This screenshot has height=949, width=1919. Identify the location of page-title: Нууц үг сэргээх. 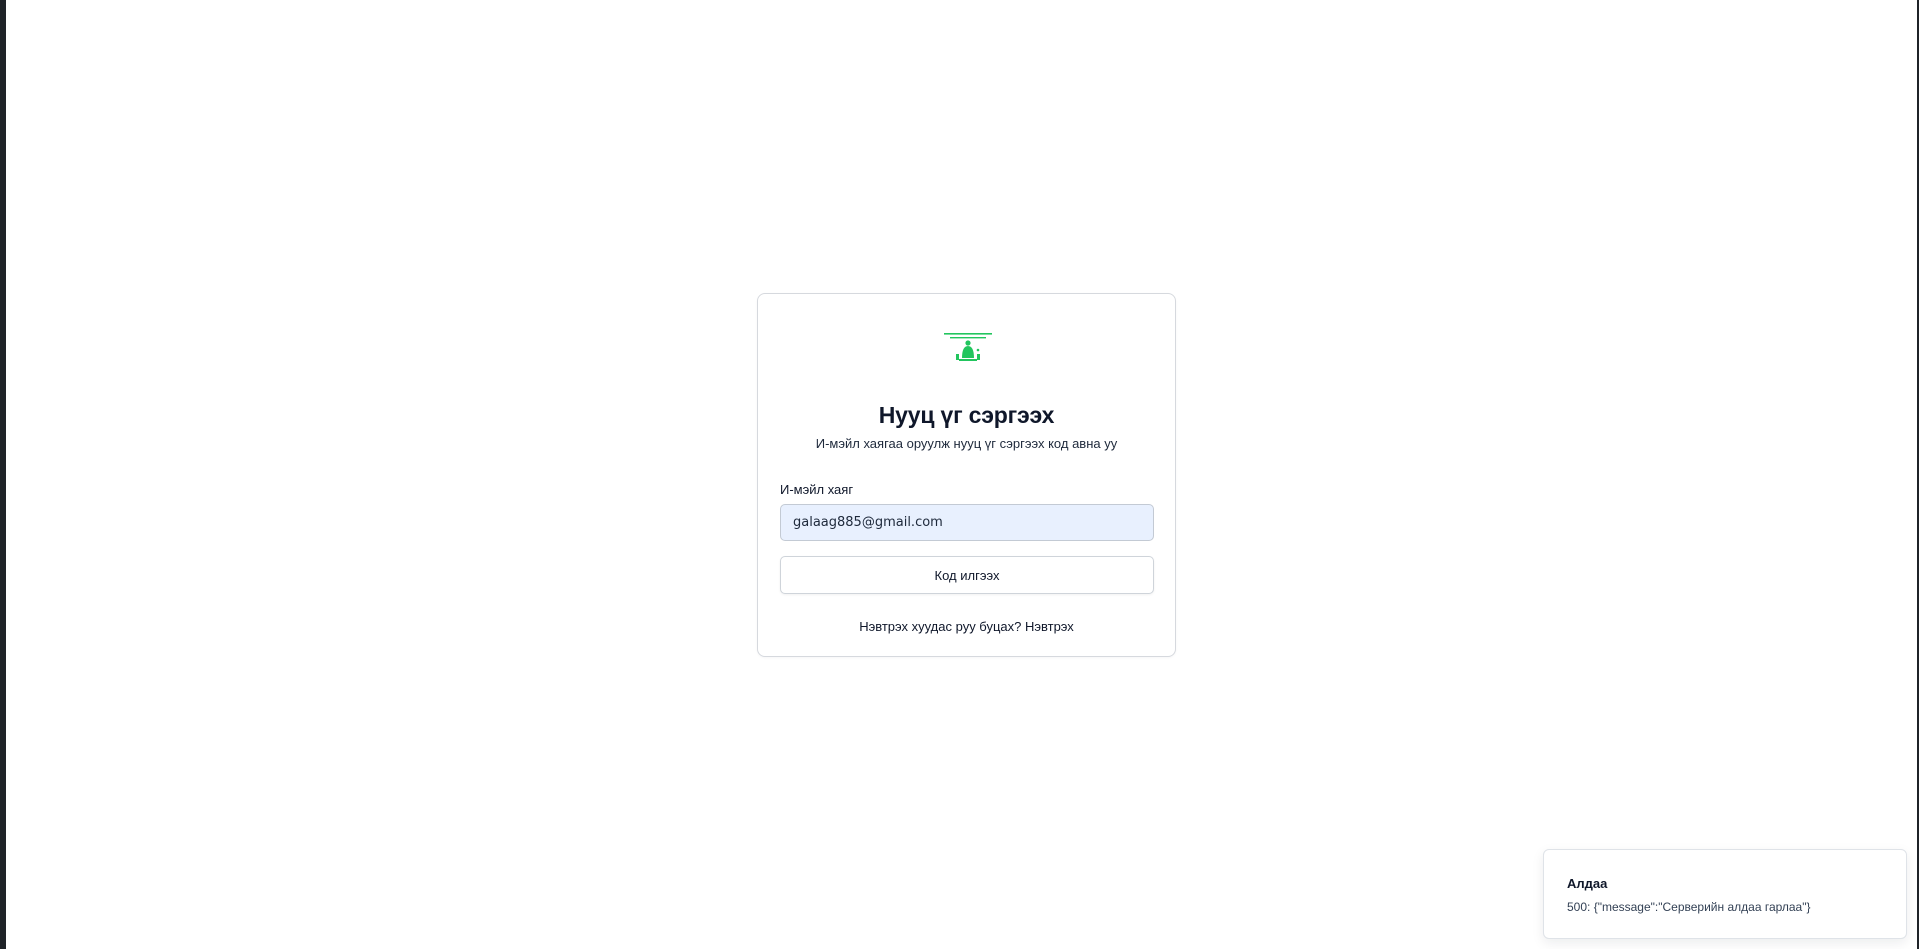
(966, 415).